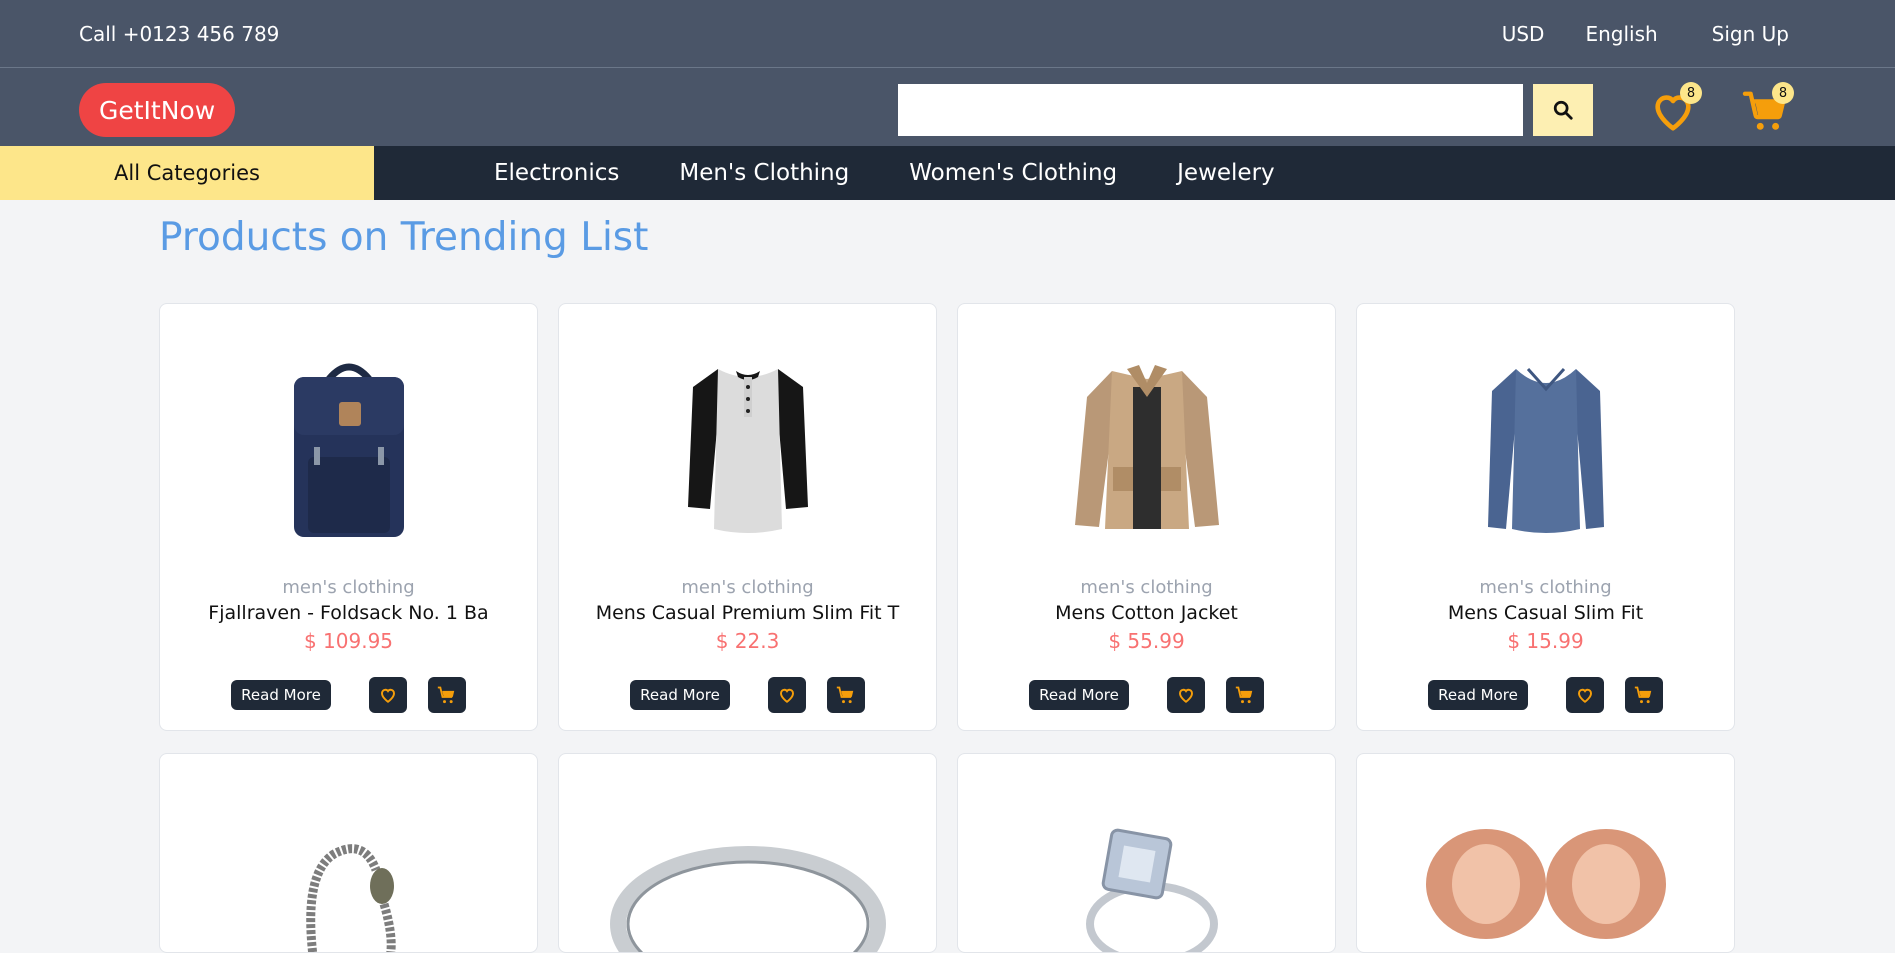 This screenshot has height=953, width=1895. Describe the element at coordinates (1013, 173) in the screenshot. I see `nav-womens-clothing: Women's Clothing` at that location.